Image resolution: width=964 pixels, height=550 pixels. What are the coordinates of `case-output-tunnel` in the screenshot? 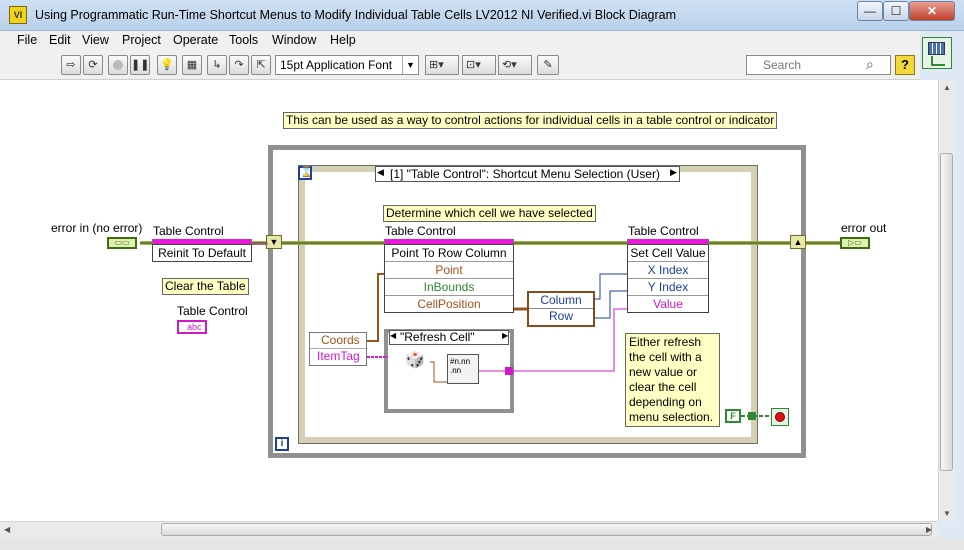 It's located at (509, 371).